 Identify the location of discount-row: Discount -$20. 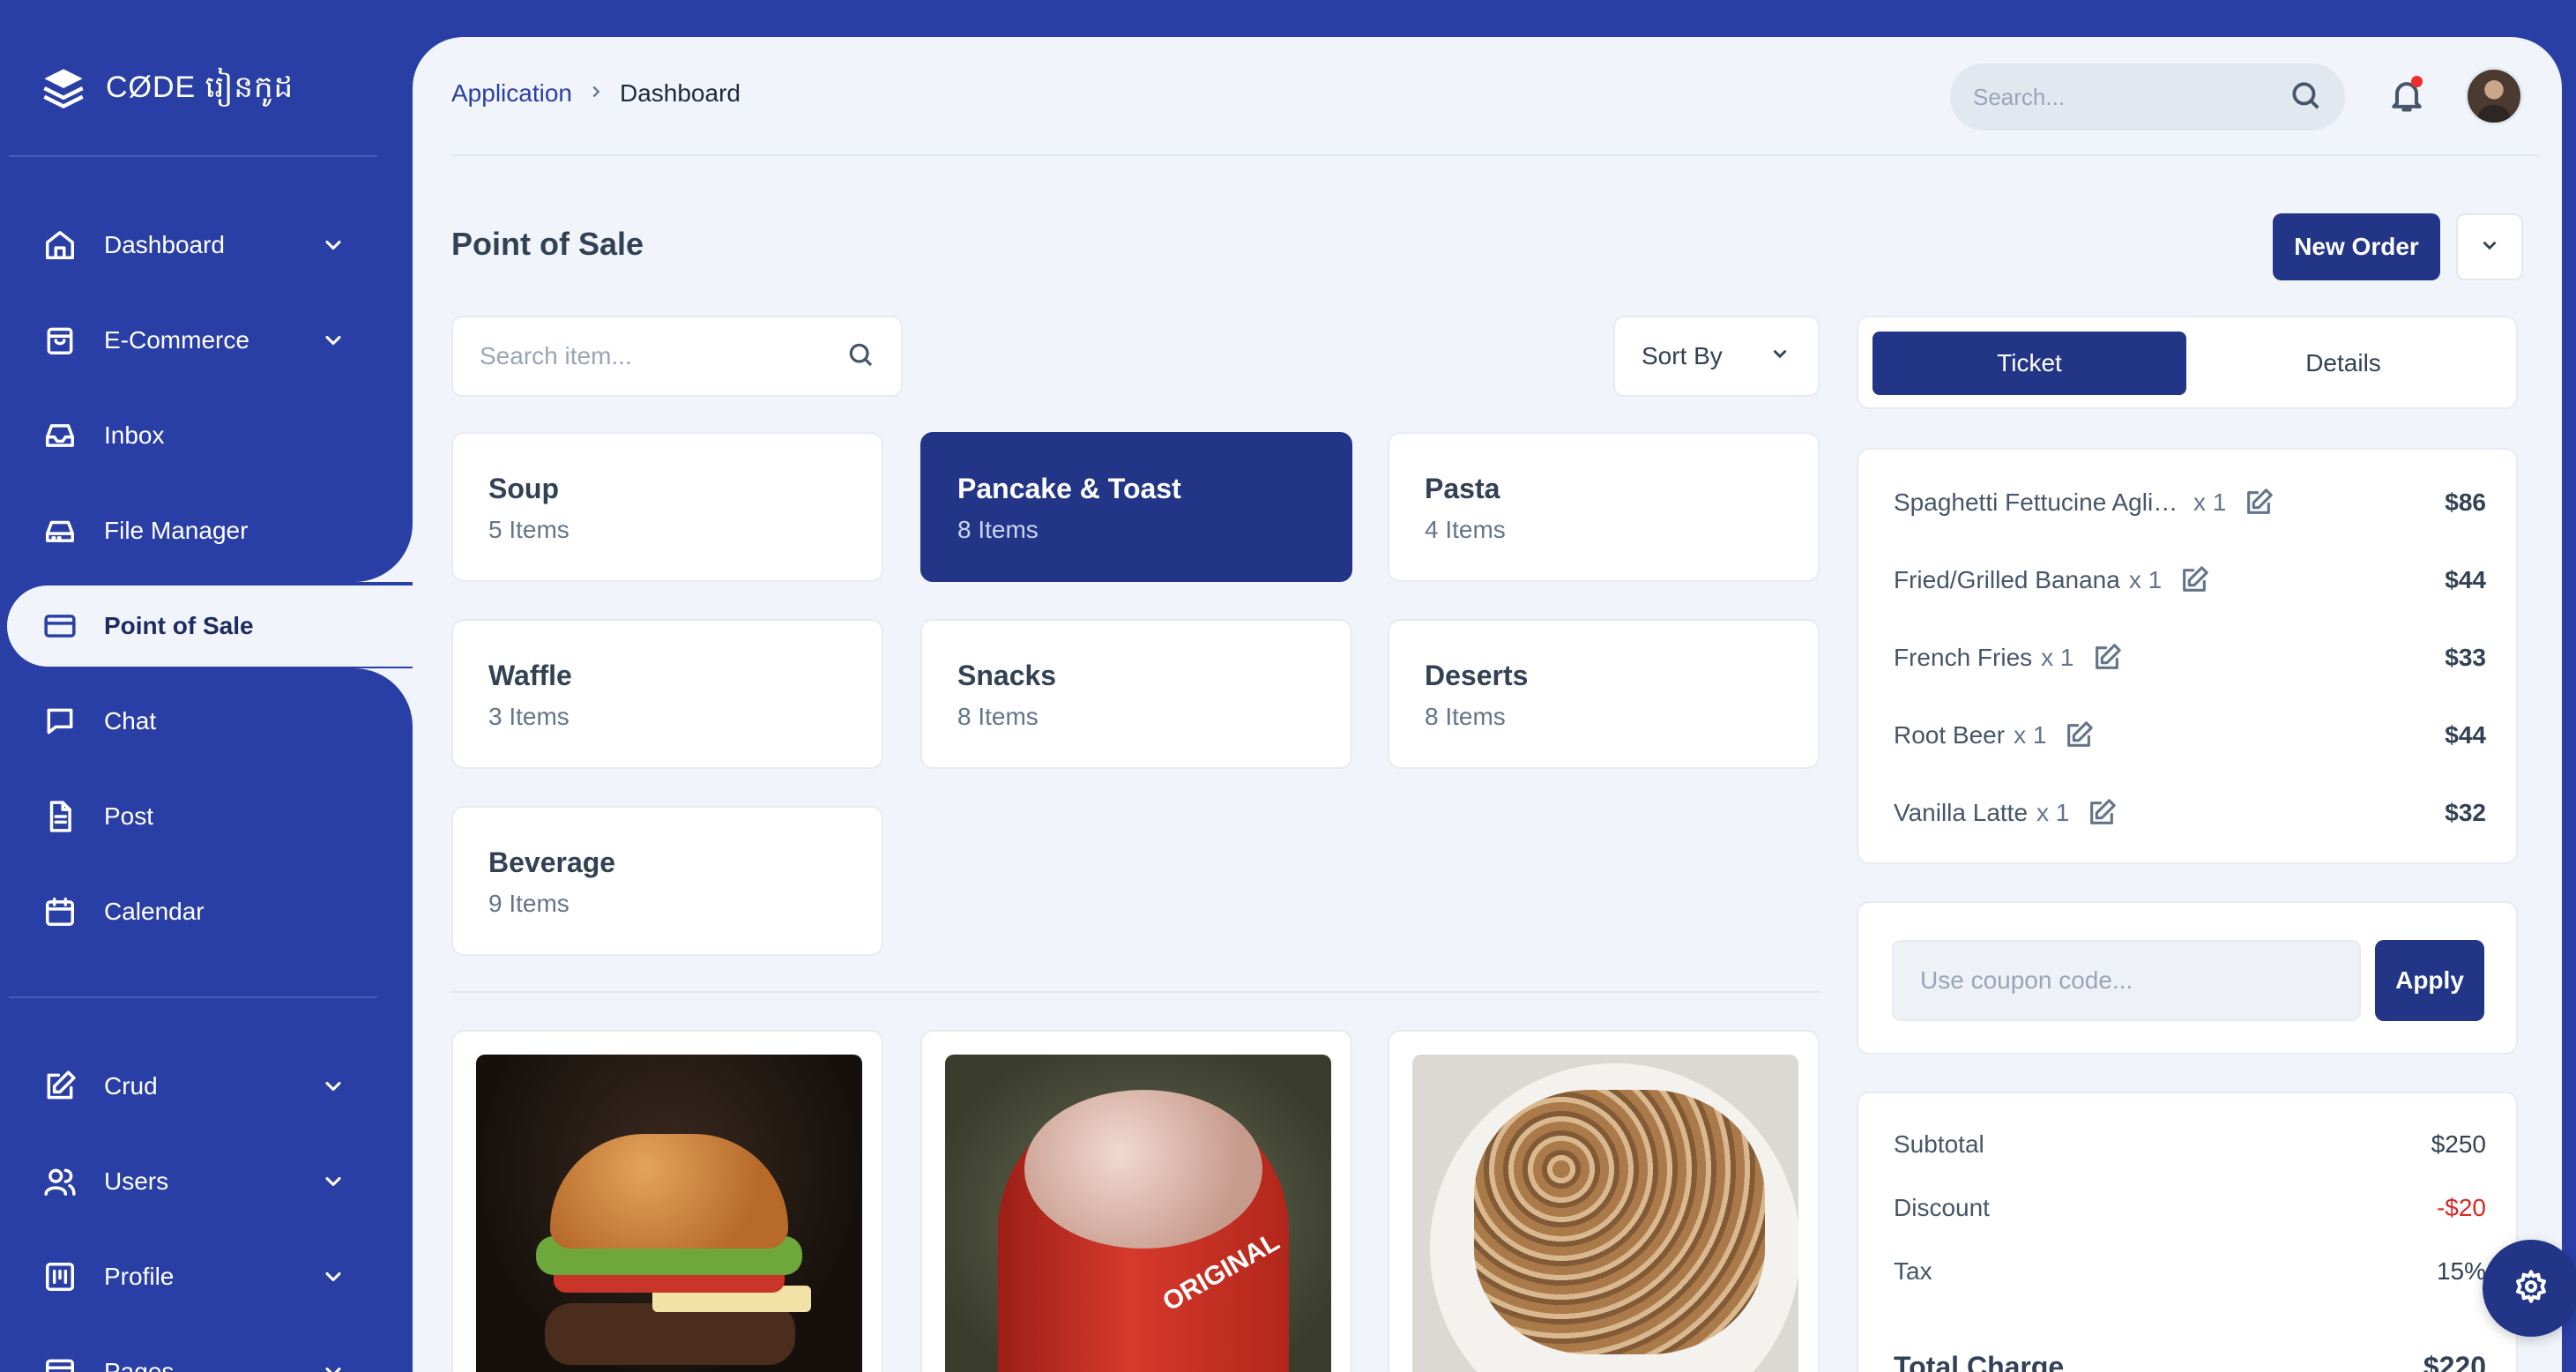
(2190, 1208).